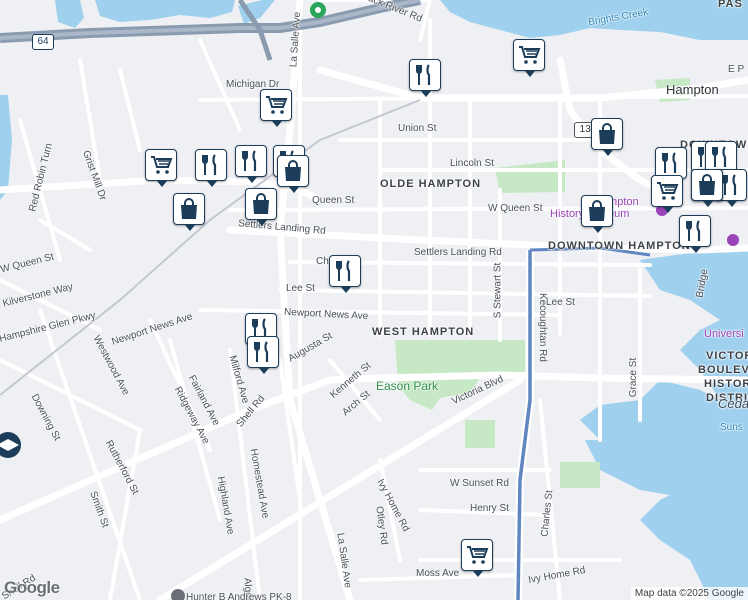  What do you see at coordinates (733, 403) in the screenshot?
I see `water-label: Cedar` at bounding box center [733, 403].